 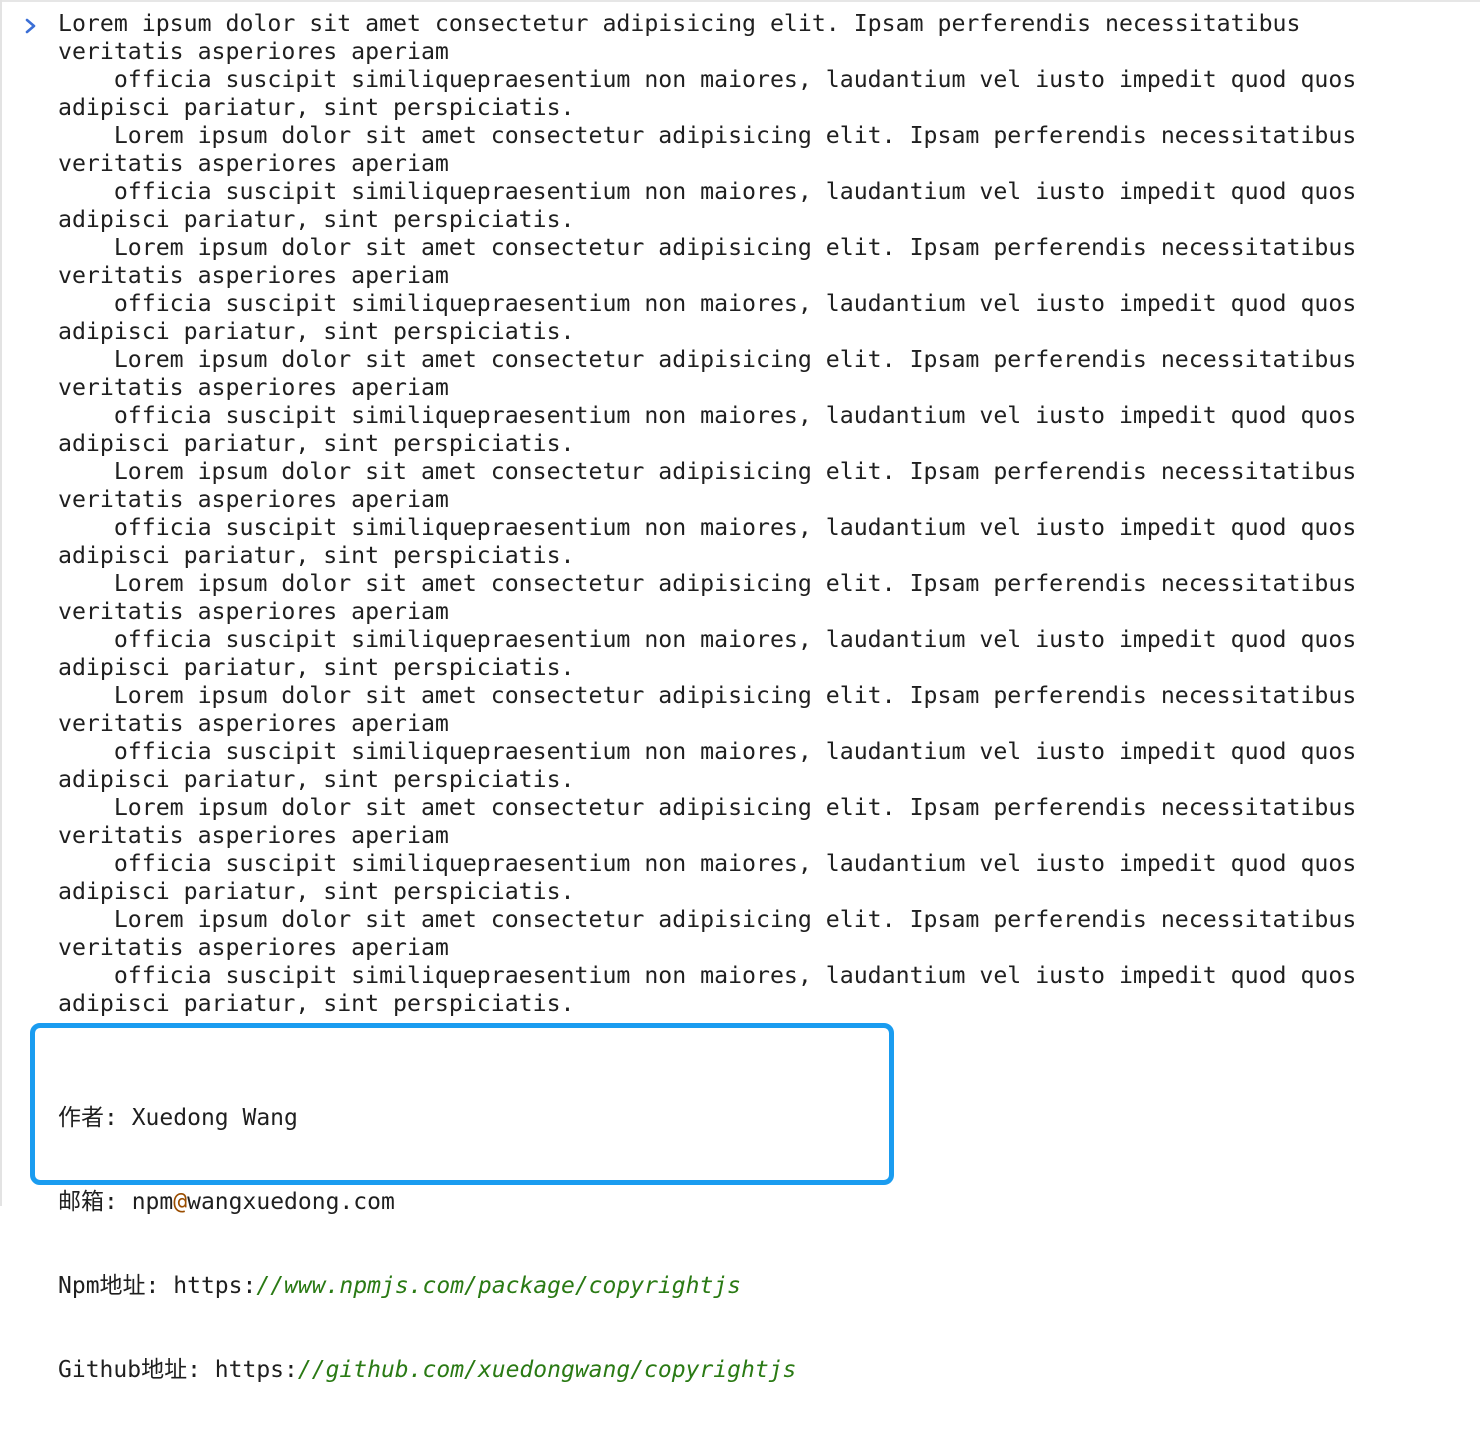 What do you see at coordinates (256, 1370) in the screenshot?
I see `github-link-scheme: https:` at bounding box center [256, 1370].